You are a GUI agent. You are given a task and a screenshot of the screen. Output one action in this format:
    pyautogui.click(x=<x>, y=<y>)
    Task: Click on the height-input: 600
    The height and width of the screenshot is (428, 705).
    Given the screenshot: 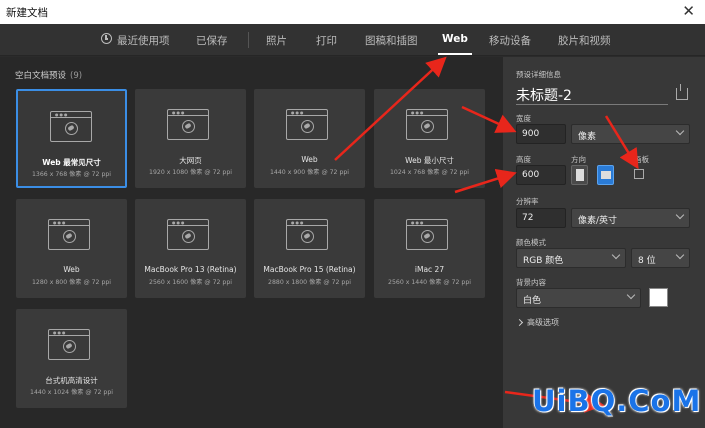 What is the action you would take?
    pyautogui.click(x=541, y=175)
    